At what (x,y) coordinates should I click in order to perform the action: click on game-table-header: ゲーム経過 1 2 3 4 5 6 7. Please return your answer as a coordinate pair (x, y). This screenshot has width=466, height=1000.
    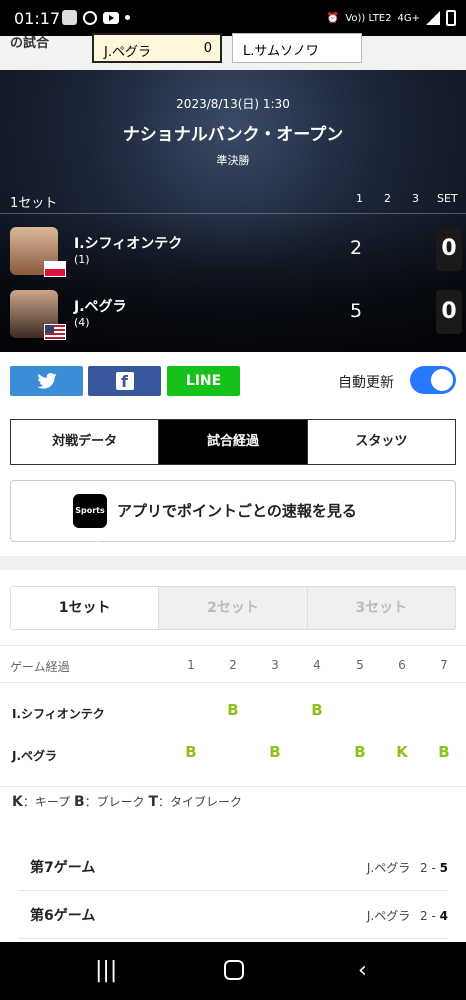
    Looking at the image, I should click on (233, 664).